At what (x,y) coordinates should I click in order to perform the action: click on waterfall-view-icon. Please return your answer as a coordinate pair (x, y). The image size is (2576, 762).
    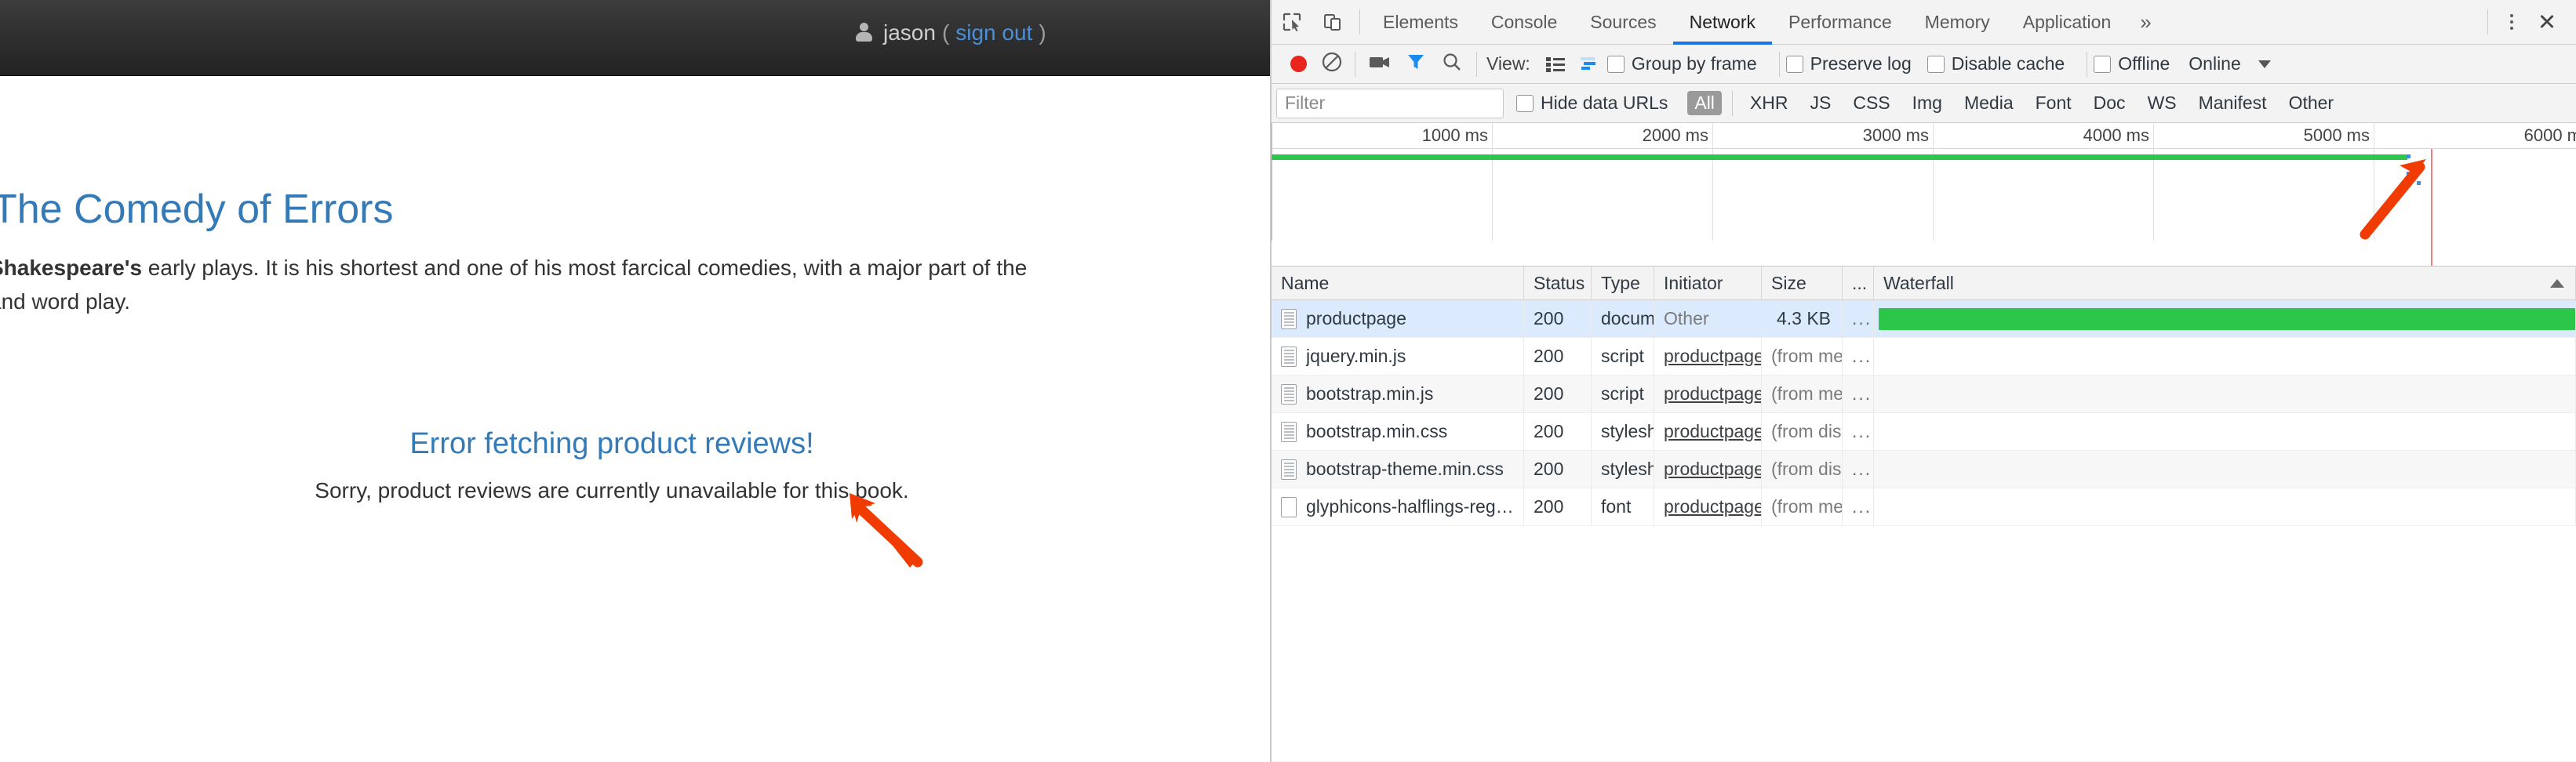
    Looking at the image, I should click on (1590, 64).